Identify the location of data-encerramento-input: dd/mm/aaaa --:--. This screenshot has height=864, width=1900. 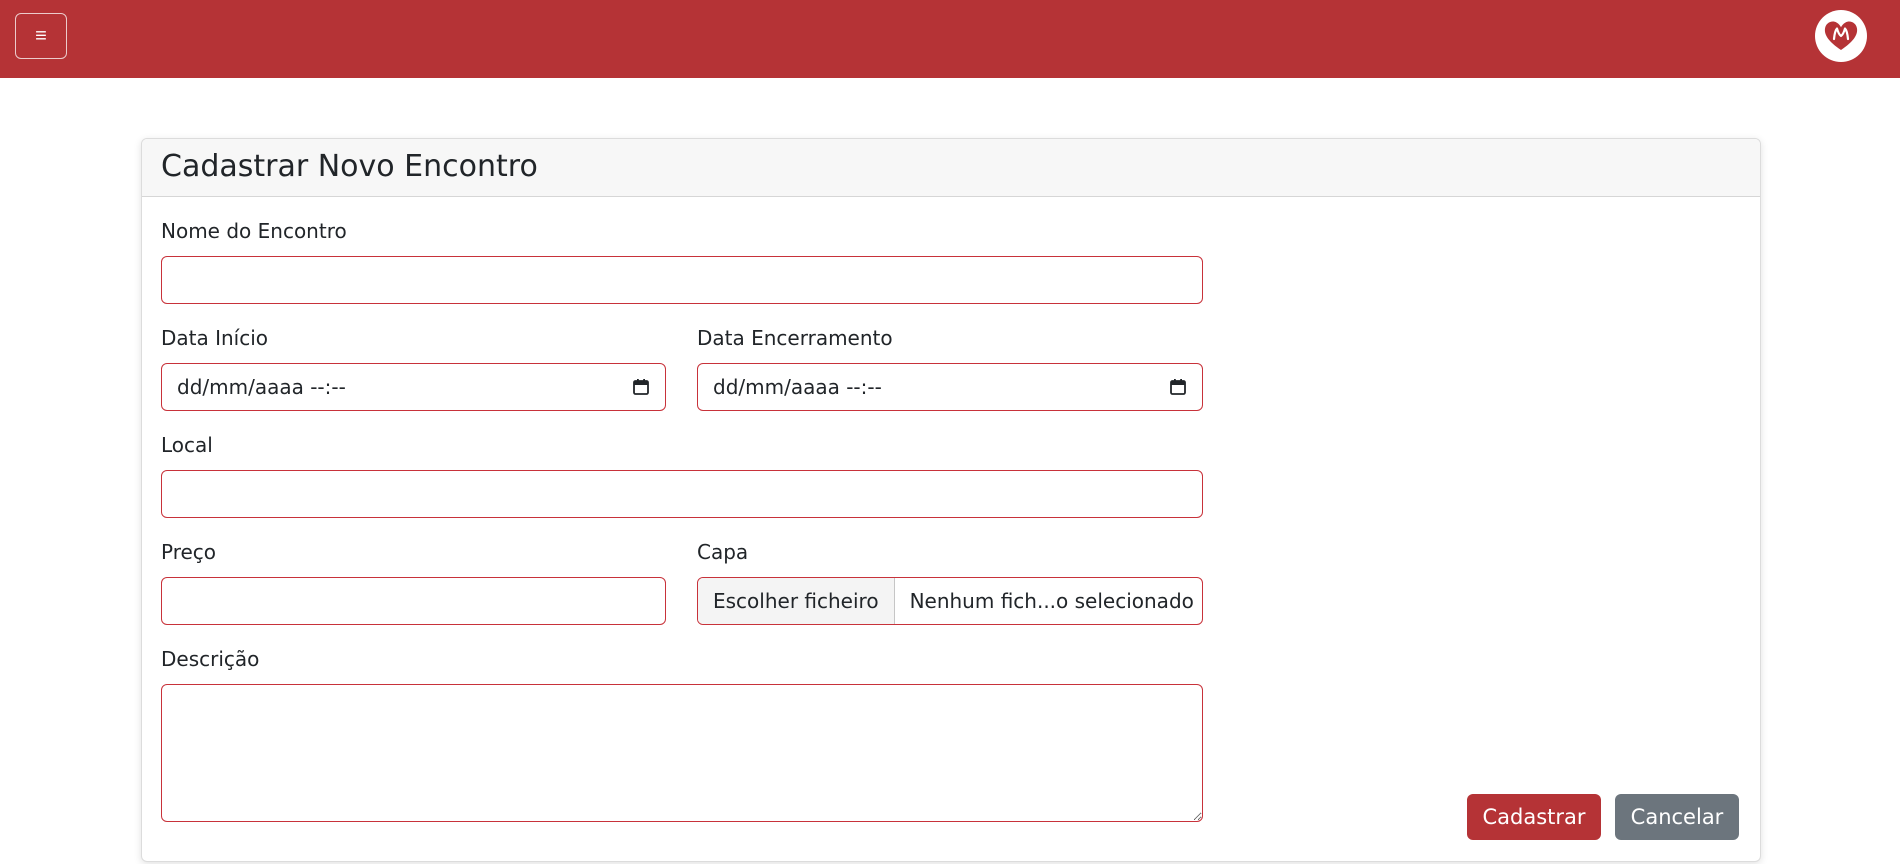
(950, 387).